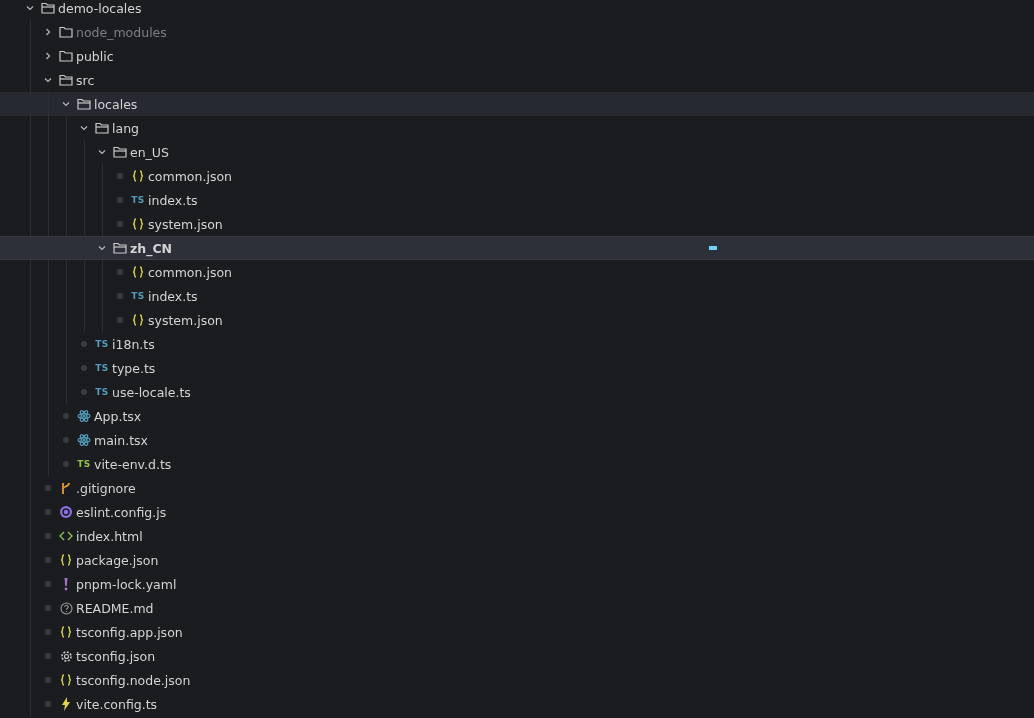 This screenshot has height=718, width=1034. What do you see at coordinates (125, 128) in the screenshot?
I see `folder-name: lang` at bounding box center [125, 128].